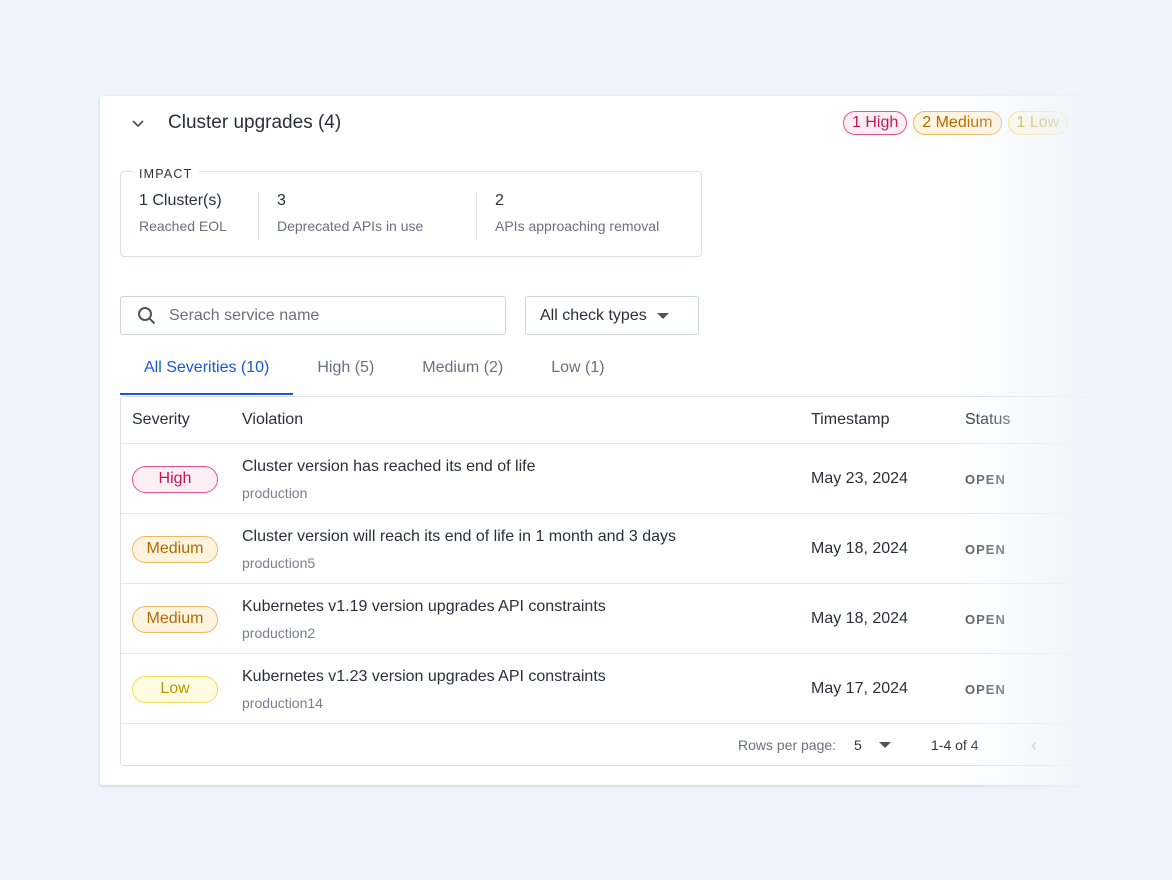 The height and width of the screenshot is (880, 1172). I want to click on stat-deprecated: 3 Deprecated APIs in use, so click(367, 216).